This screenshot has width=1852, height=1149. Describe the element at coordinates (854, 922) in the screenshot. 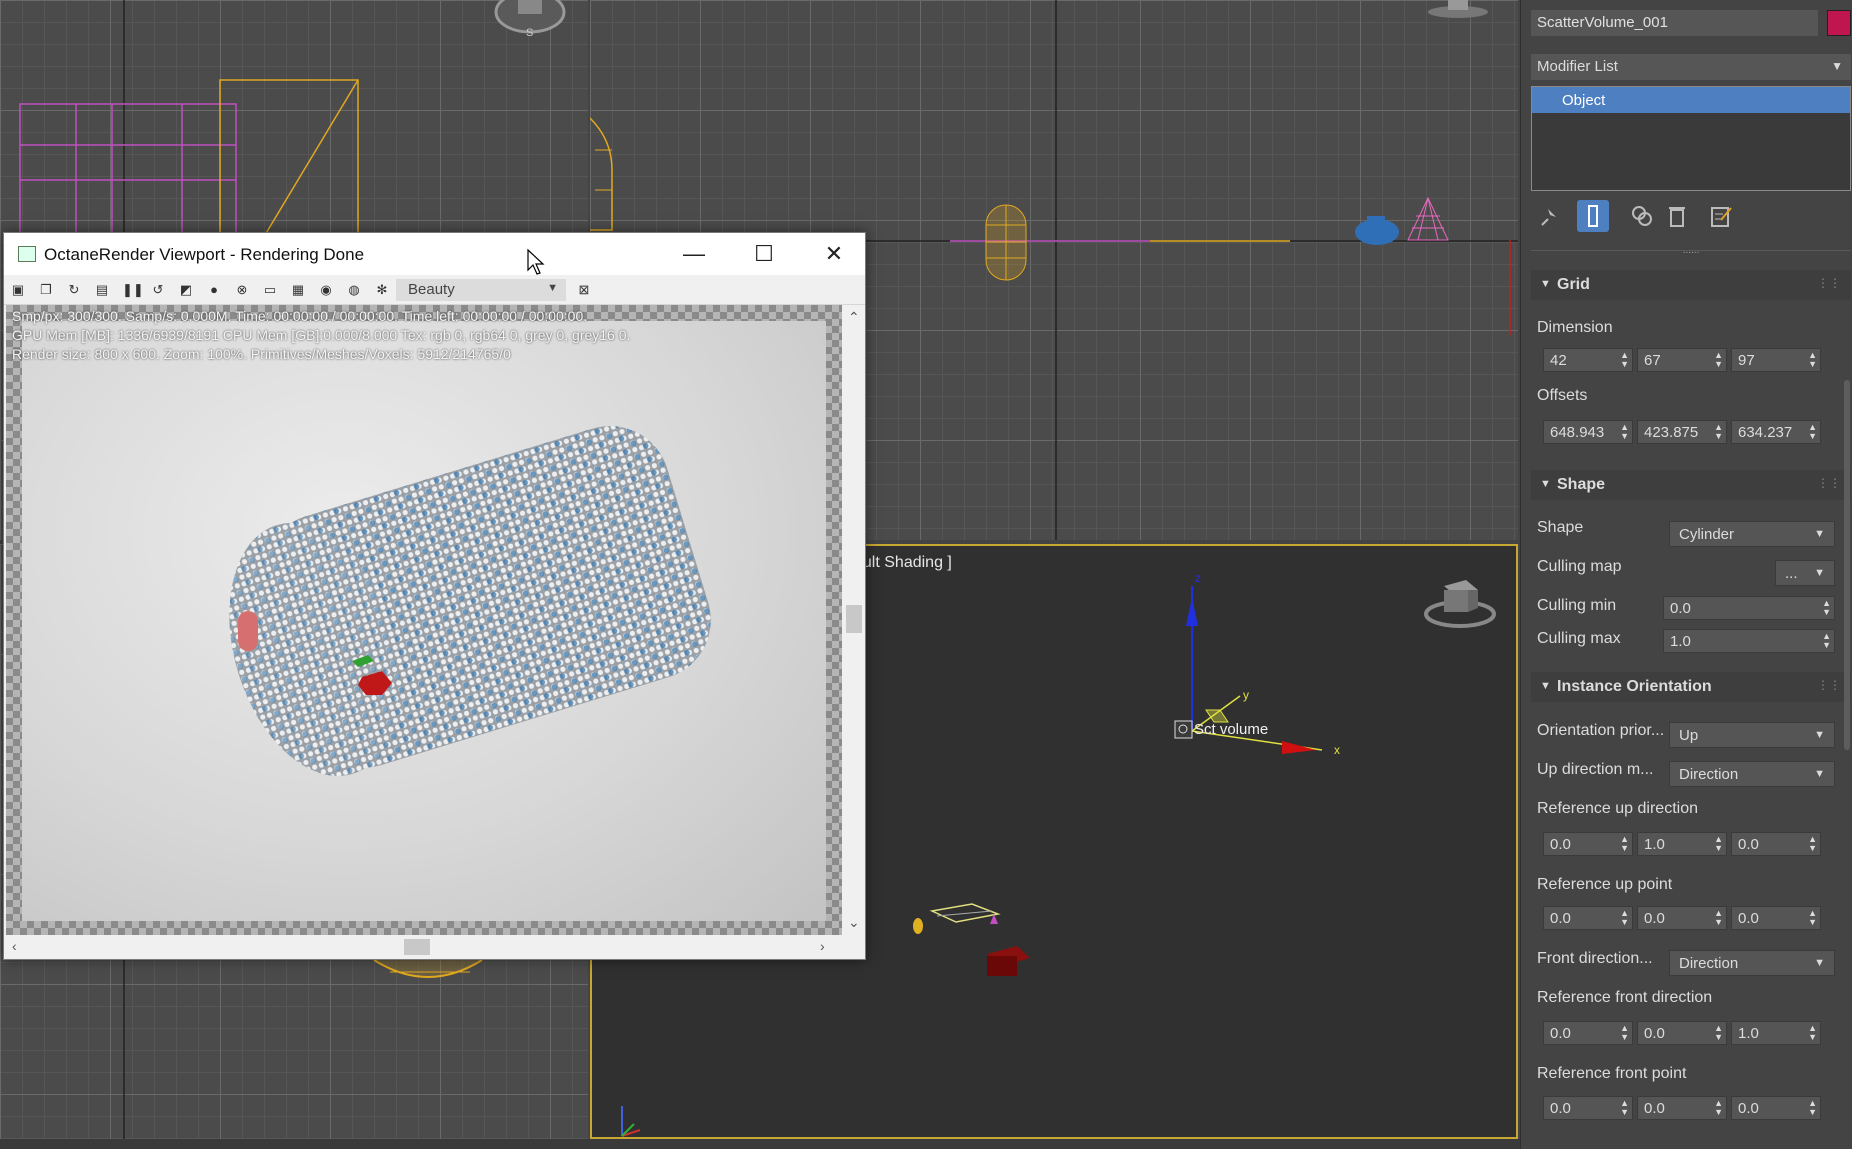

I see `scroll-down-icon: ⌄` at that location.